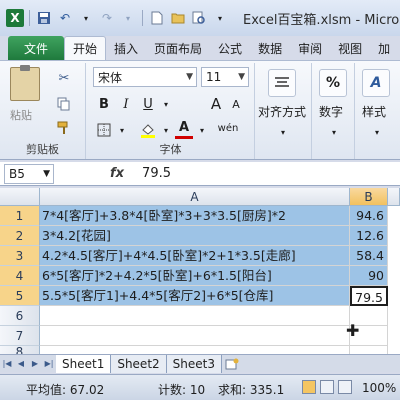 This screenshot has width=400, height=400. Describe the element at coordinates (369, 197) in the screenshot. I see `column-header-b: B` at that location.